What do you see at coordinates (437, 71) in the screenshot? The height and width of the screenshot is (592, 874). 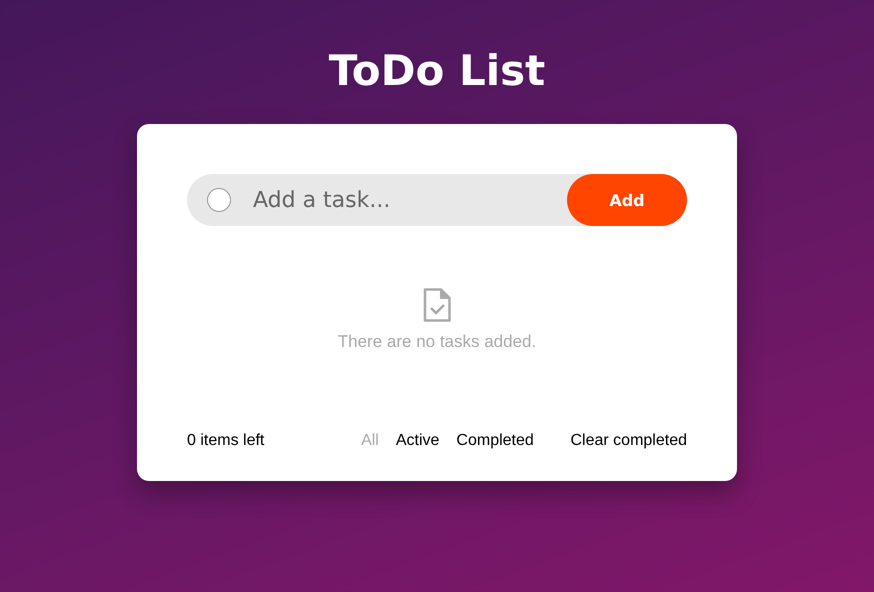 I see `page-title: ToDo List` at bounding box center [437, 71].